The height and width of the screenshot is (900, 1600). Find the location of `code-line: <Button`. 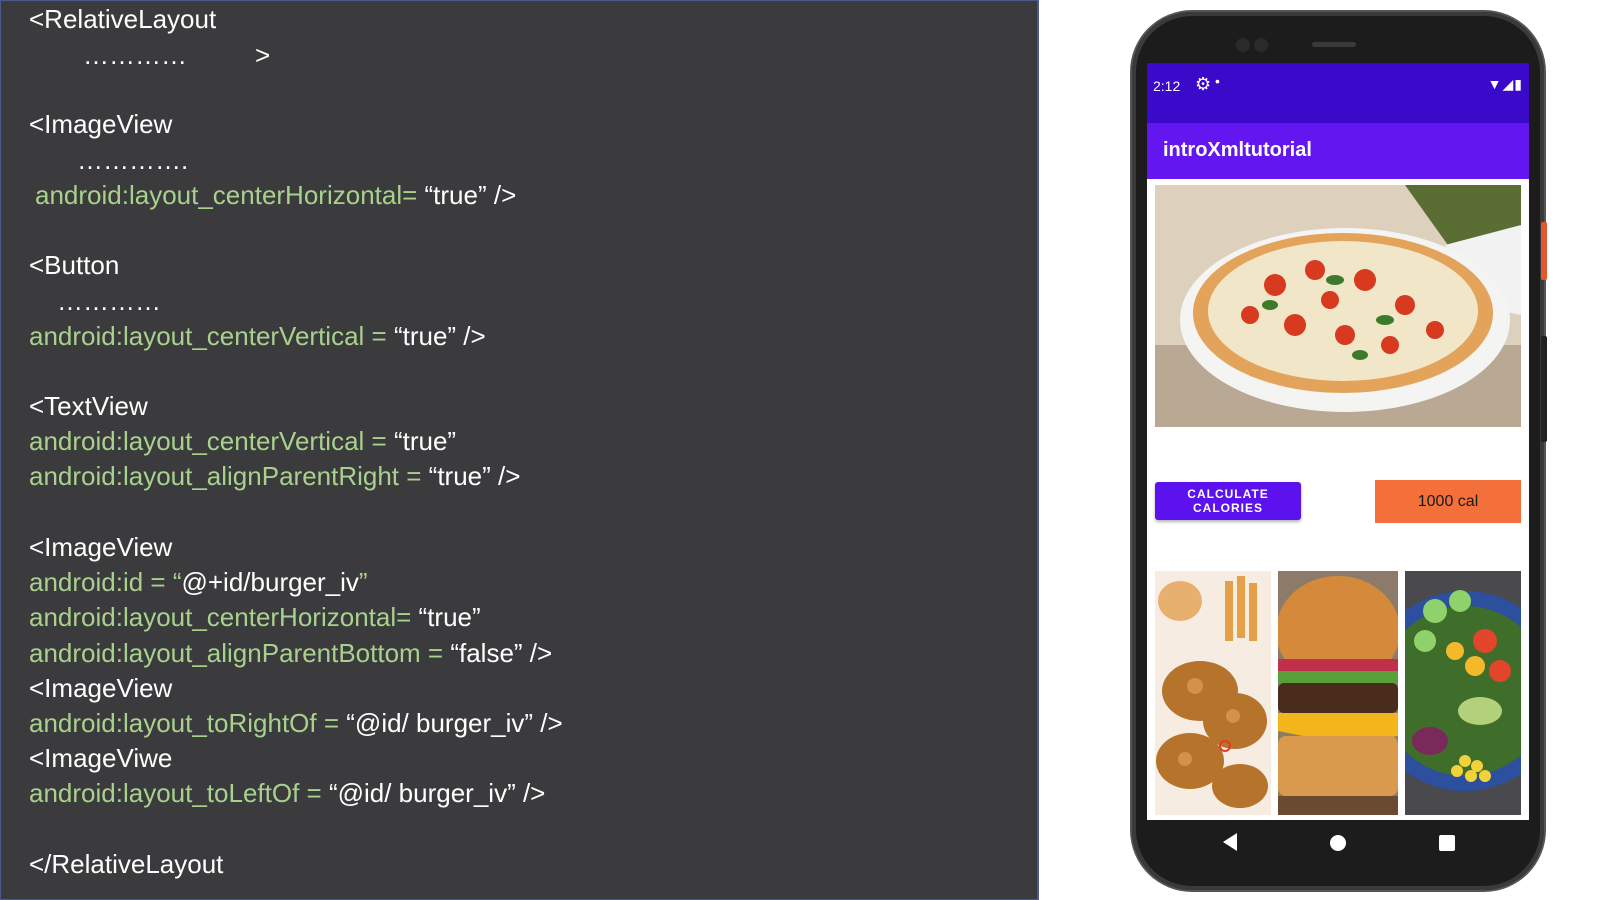

code-line: <Button is located at coordinates (74, 265).